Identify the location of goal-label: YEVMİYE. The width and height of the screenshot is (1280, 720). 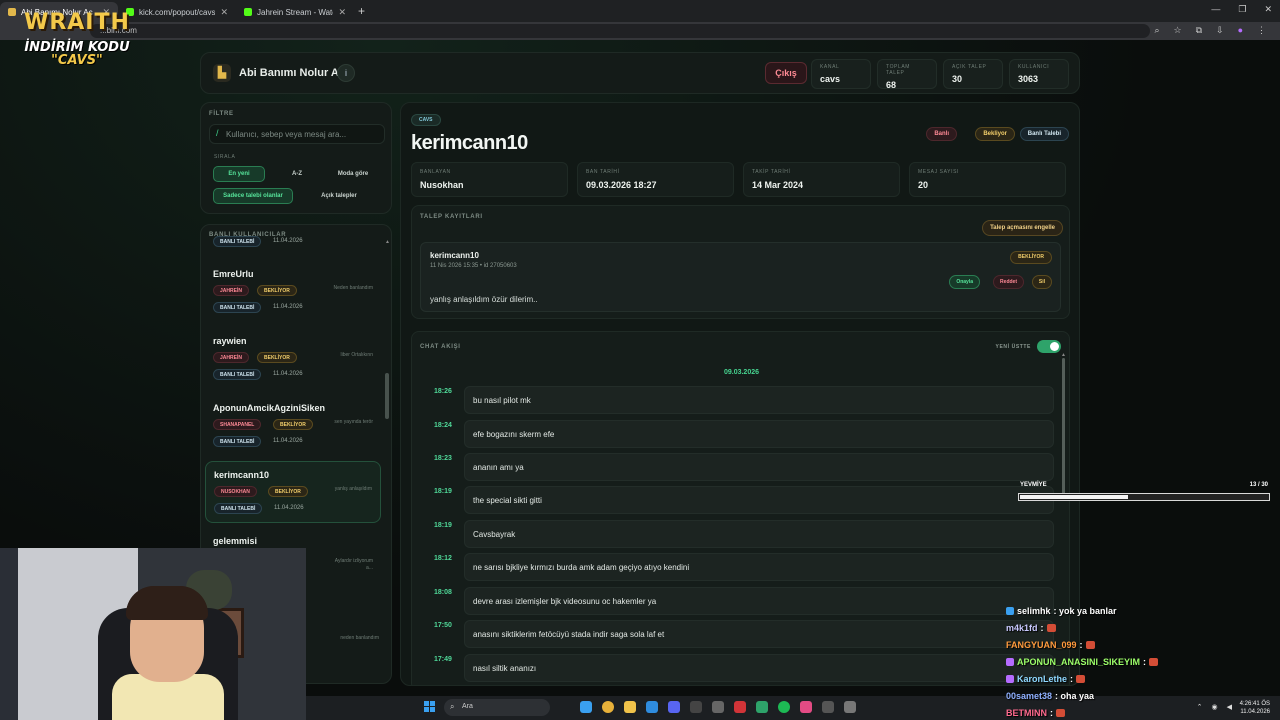
(1033, 485).